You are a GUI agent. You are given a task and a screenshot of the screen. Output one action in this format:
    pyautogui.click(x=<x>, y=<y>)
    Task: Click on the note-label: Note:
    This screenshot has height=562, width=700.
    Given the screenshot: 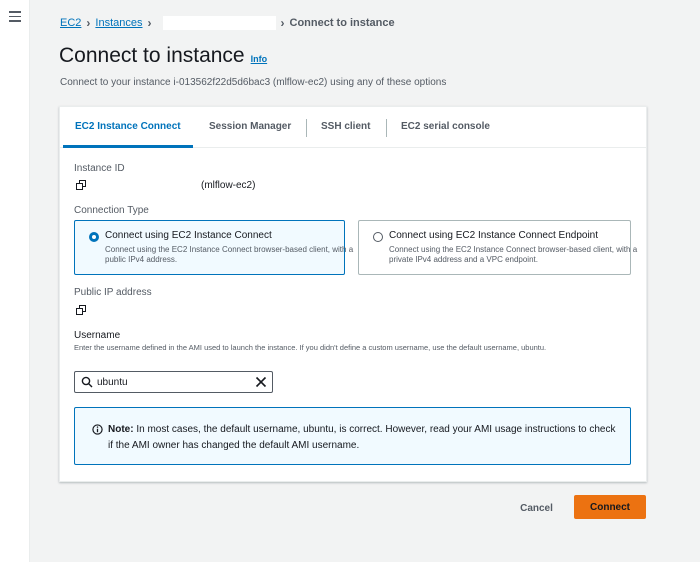 What is the action you would take?
    pyautogui.click(x=121, y=429)
    